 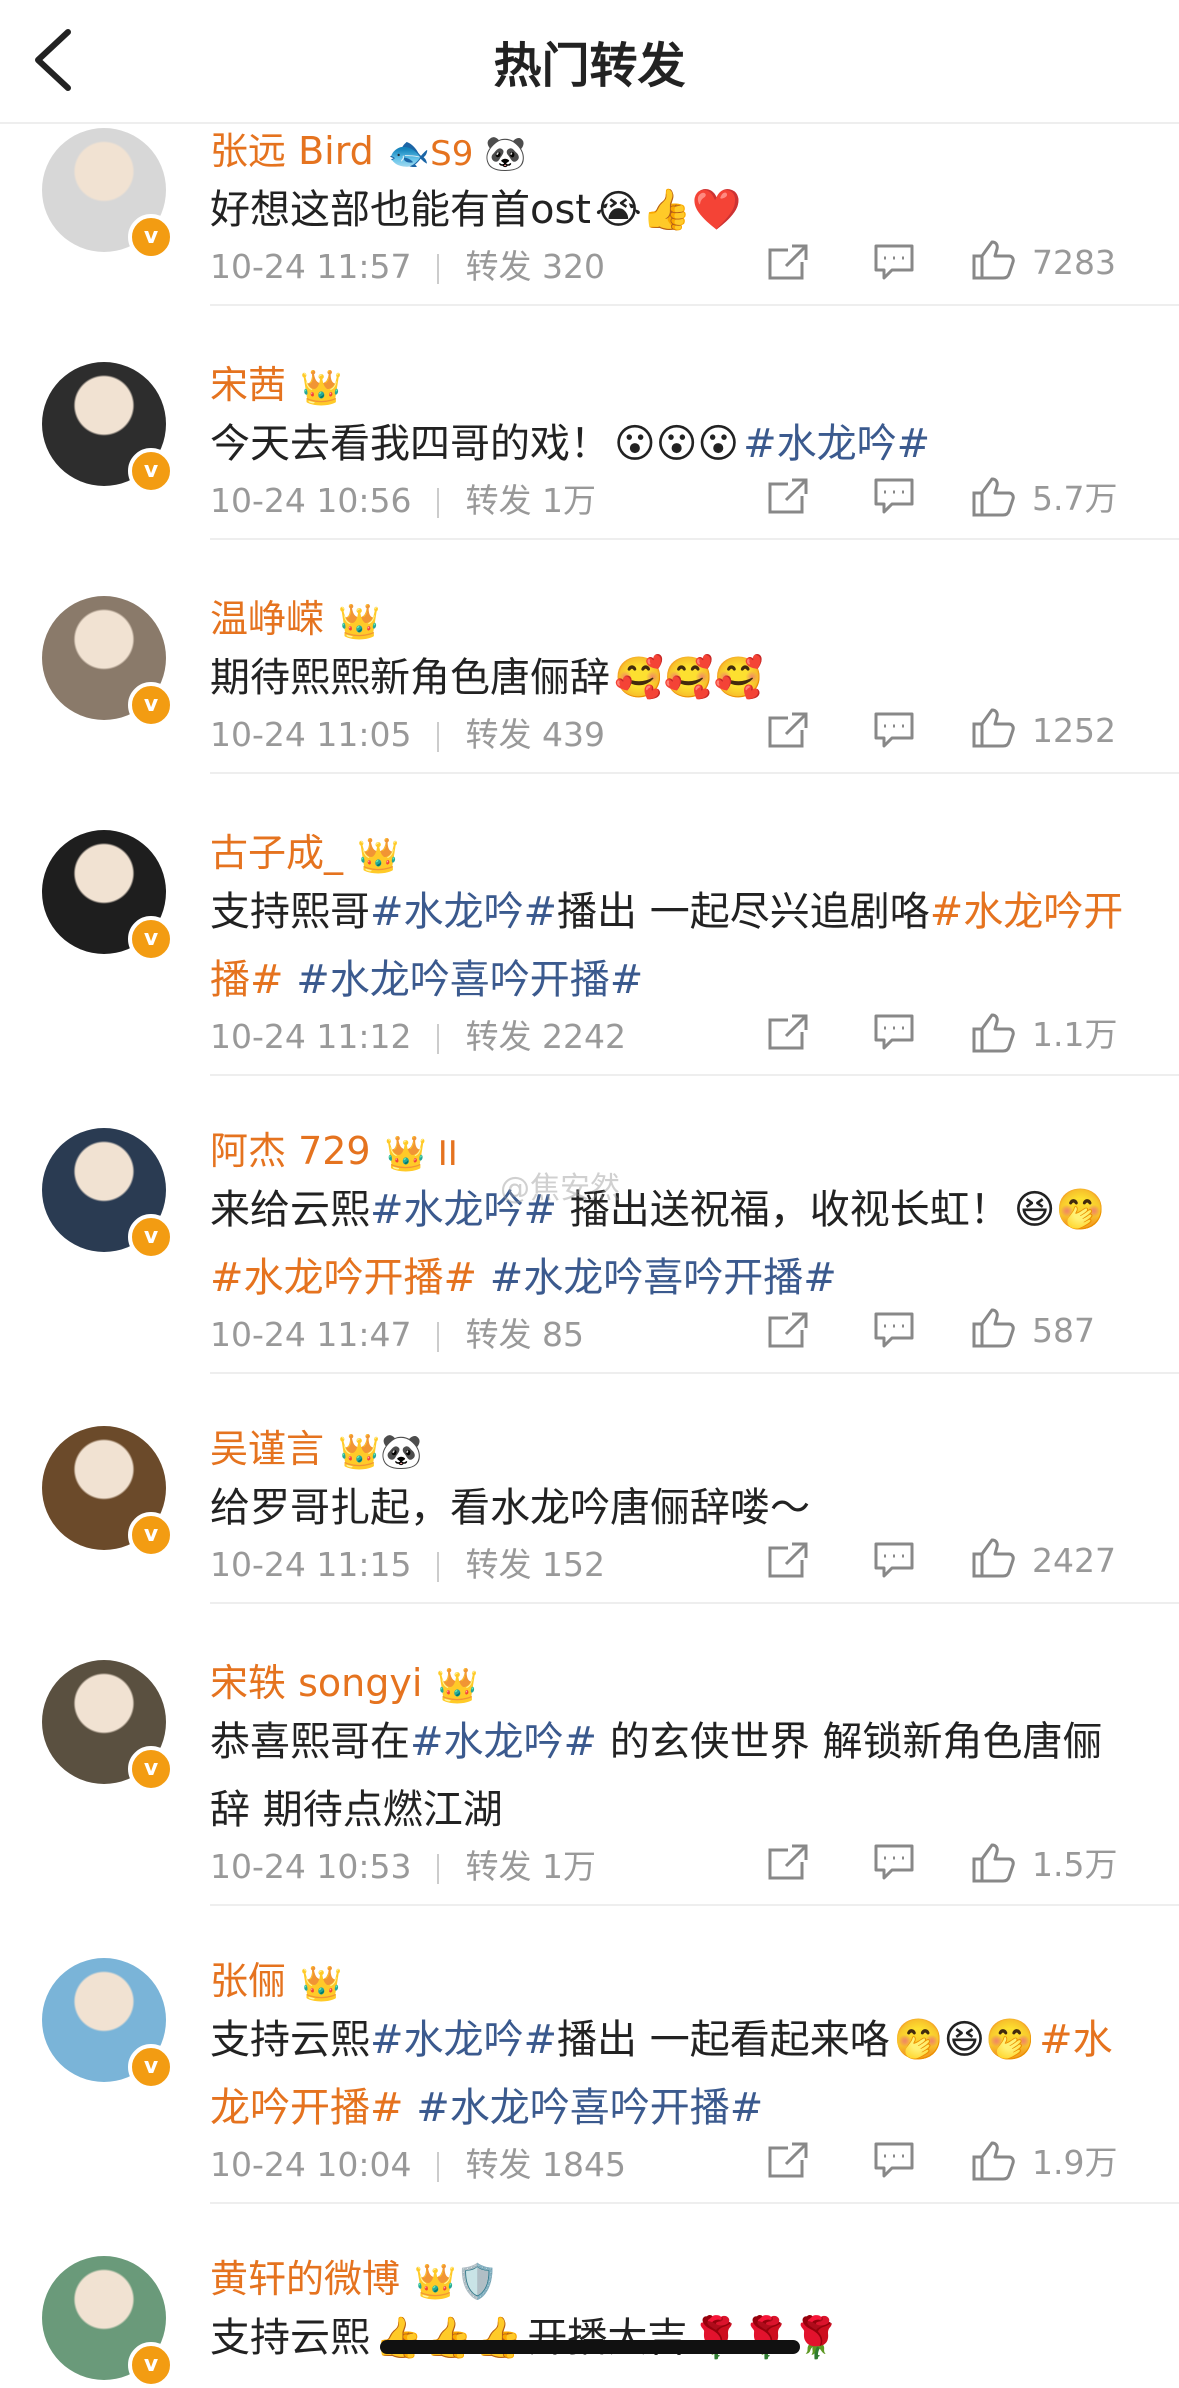 What do you see at coordinates (1043, 499) in the screenshot?
I see `like-button: 5.7万` at bounding box center [1043, 499].